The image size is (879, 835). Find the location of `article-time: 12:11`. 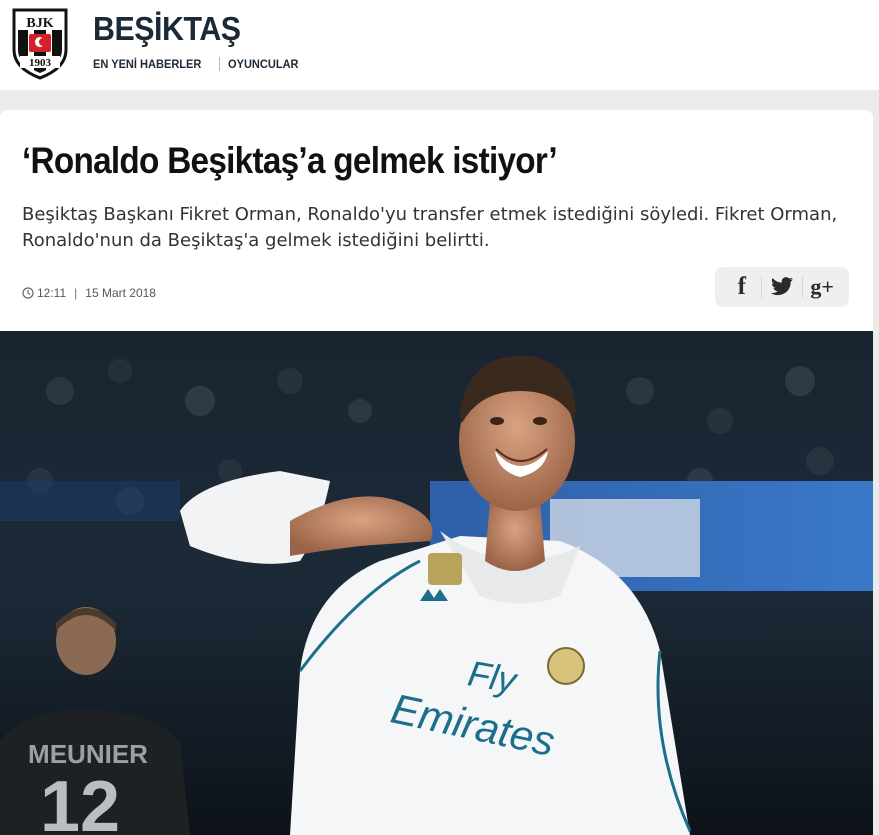

article-time: 12:11 is located at coordinates (52, 293).